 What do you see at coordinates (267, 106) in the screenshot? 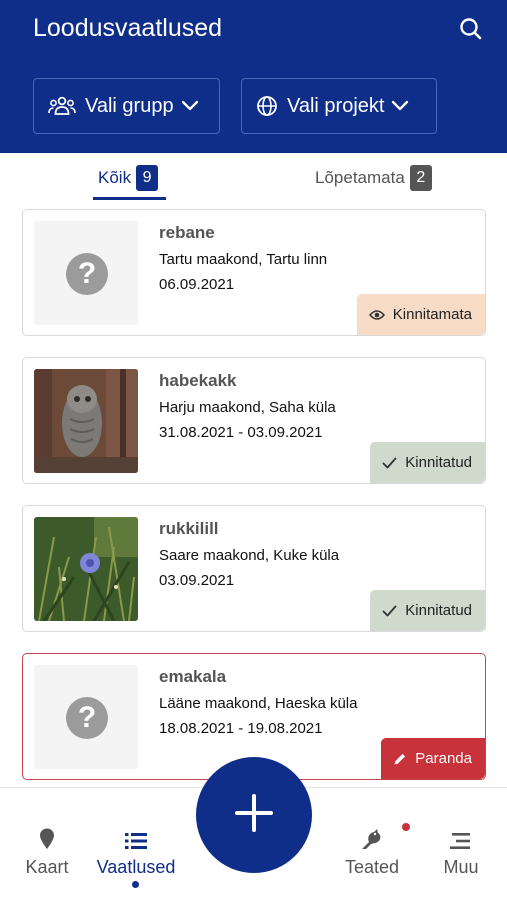
I see `globe-icon` at bounding box center [267, 106].